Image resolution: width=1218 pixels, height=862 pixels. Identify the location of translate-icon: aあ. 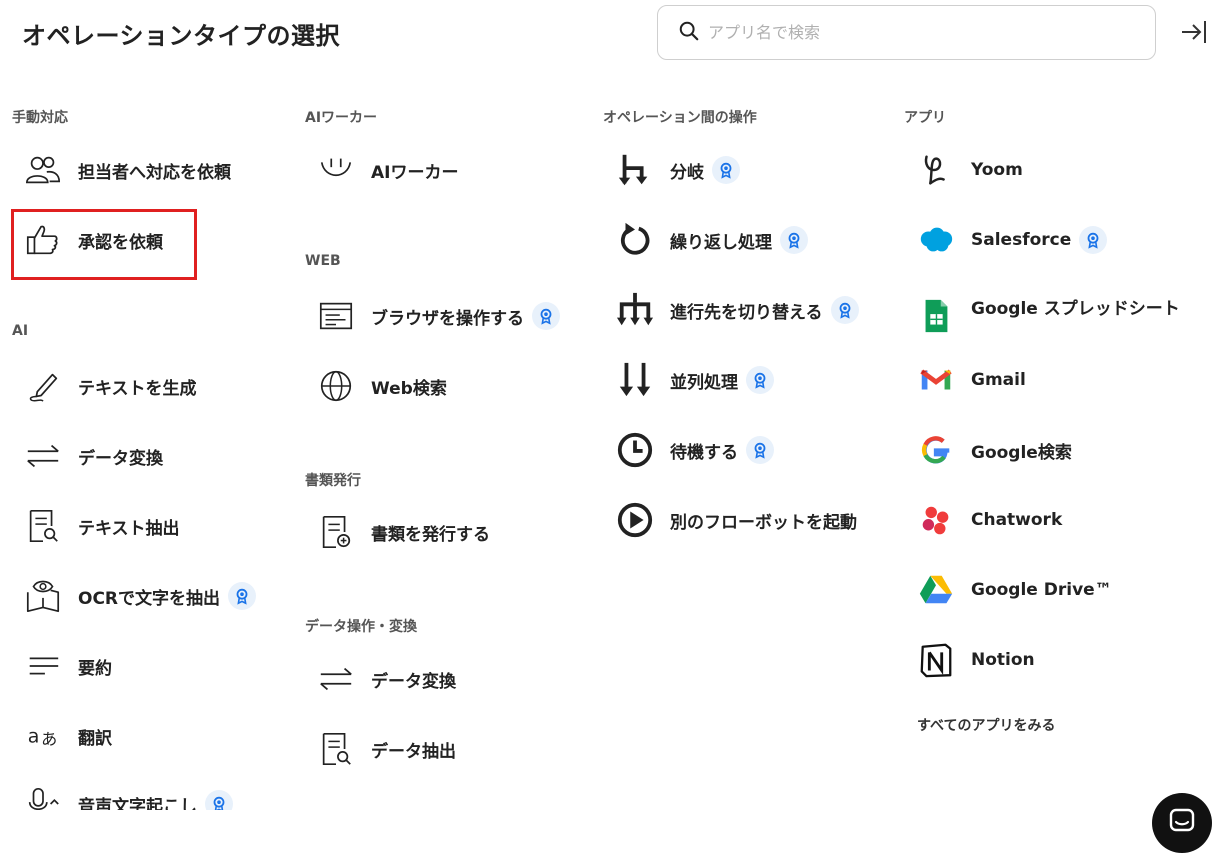
(43, 736).